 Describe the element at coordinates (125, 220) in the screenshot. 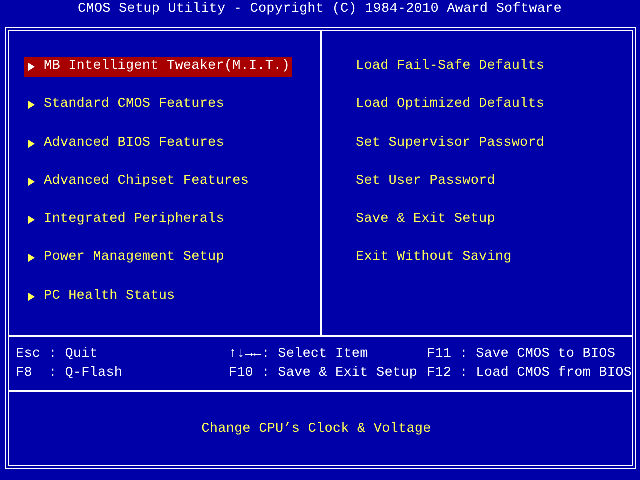

I see `menu-item: Integrated Peripherals` at that location.